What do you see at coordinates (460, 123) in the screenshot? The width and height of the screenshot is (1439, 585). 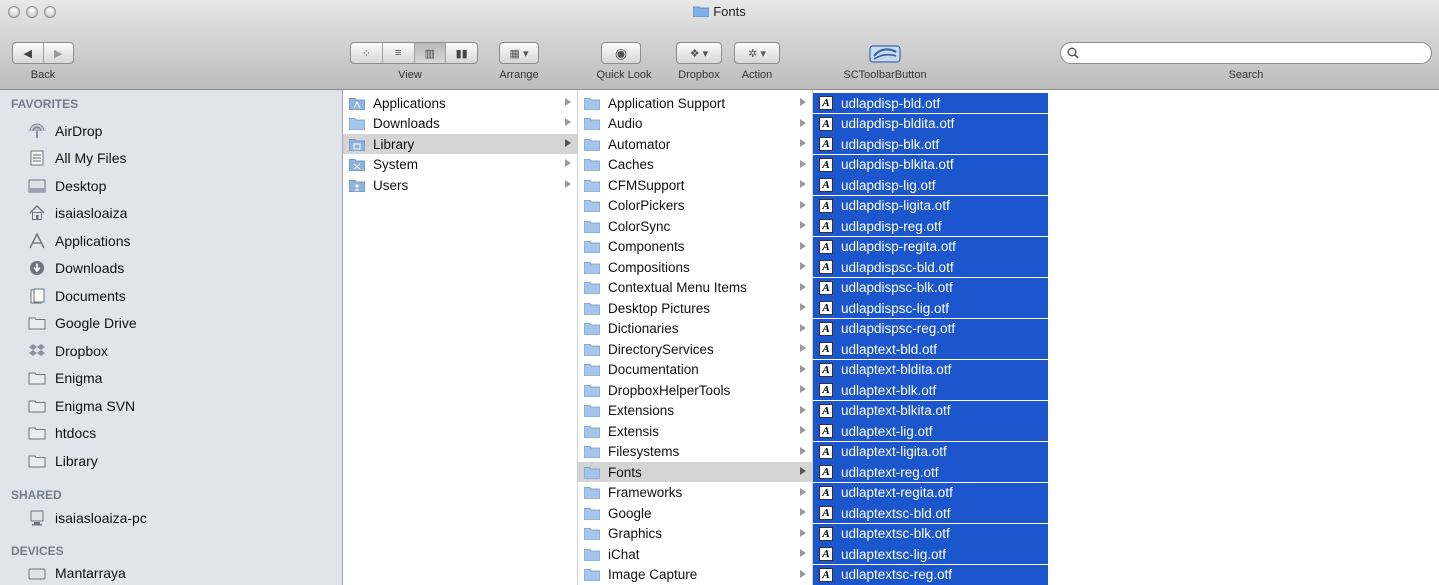 I see `list-item: Downloads` at bounding box center [460, 123].